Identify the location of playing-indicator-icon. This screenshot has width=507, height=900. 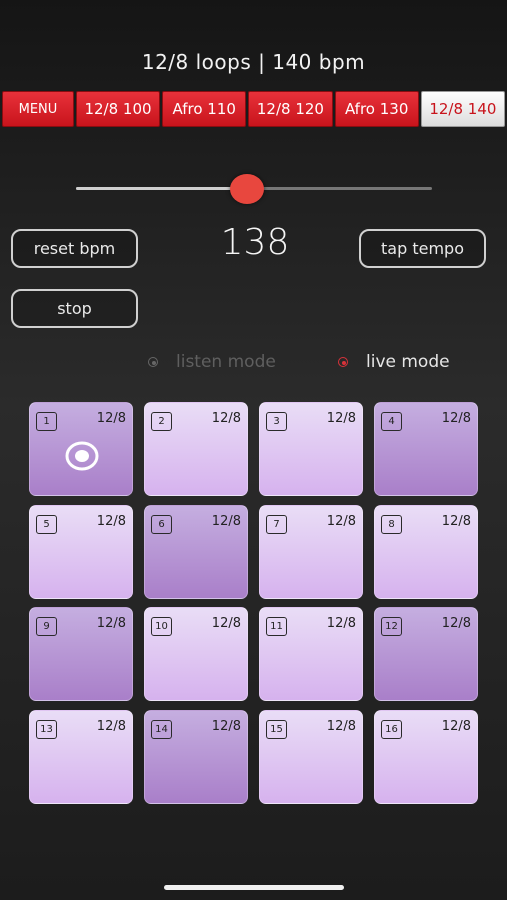
(82, 456).